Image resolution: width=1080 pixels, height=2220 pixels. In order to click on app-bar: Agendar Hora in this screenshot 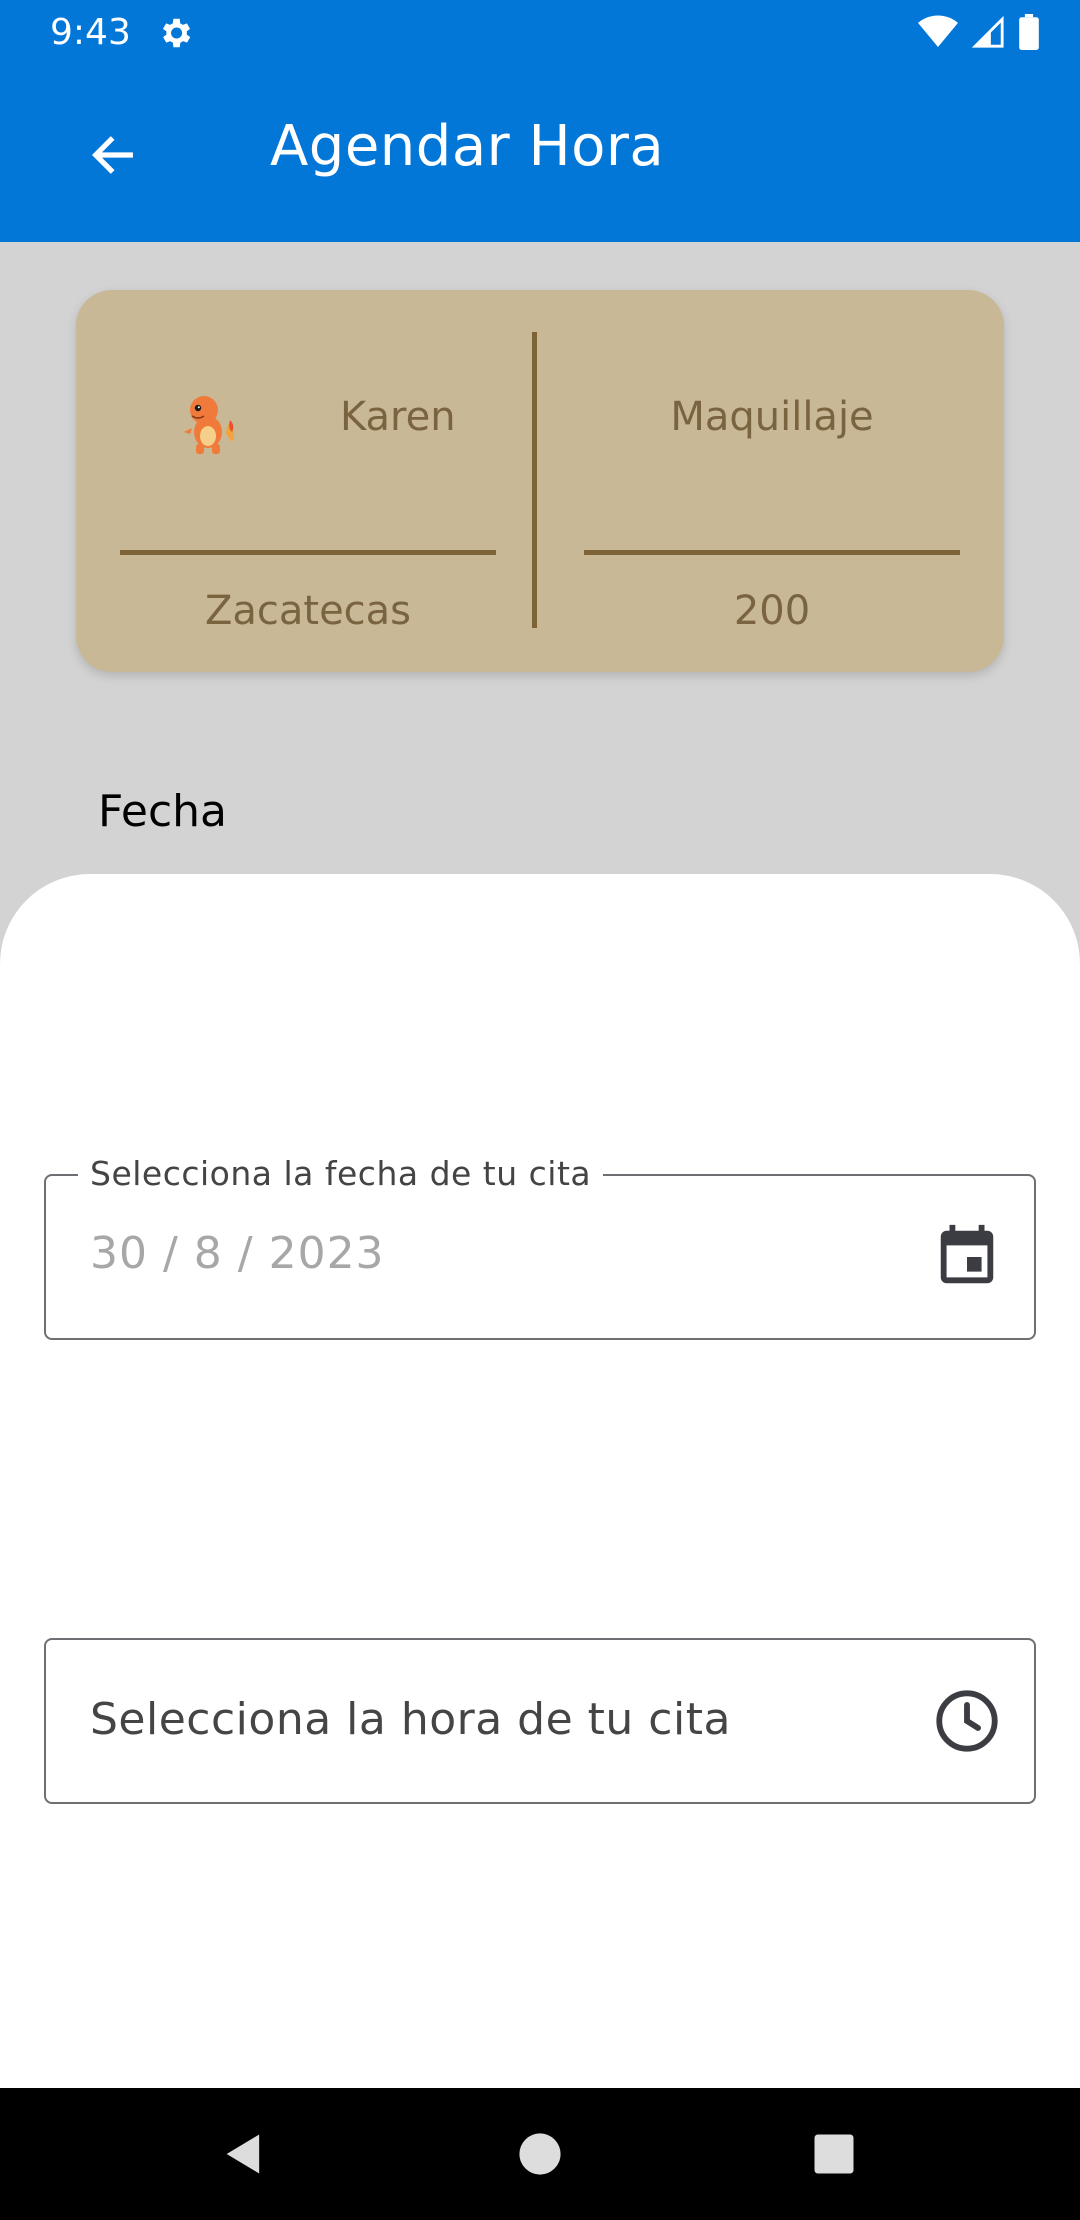, I will do `click(540, 154)`.